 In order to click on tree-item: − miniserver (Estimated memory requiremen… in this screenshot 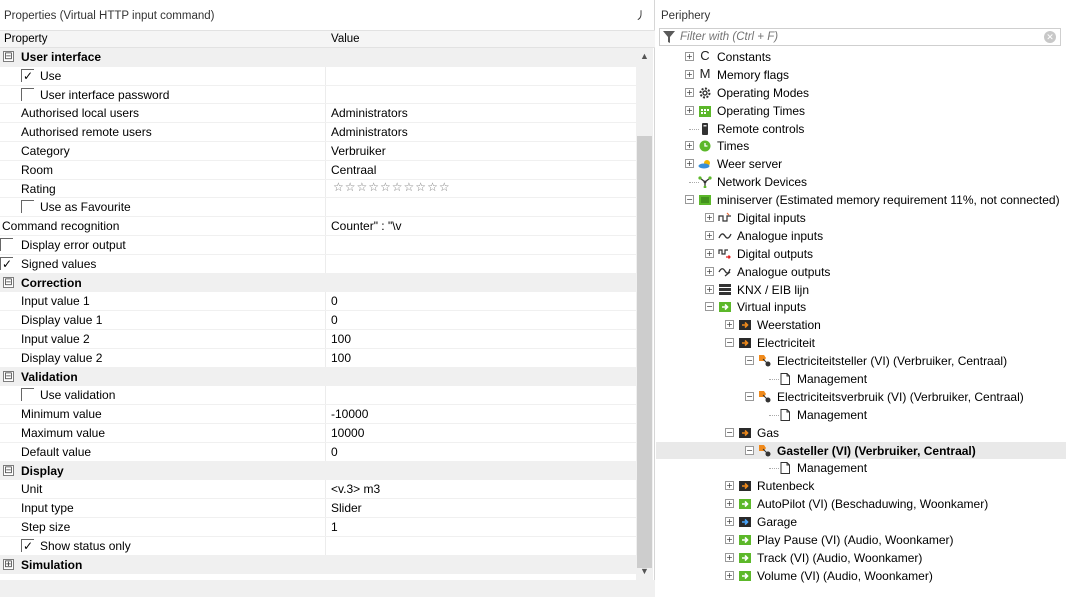, I will do `click(861, 200)`.